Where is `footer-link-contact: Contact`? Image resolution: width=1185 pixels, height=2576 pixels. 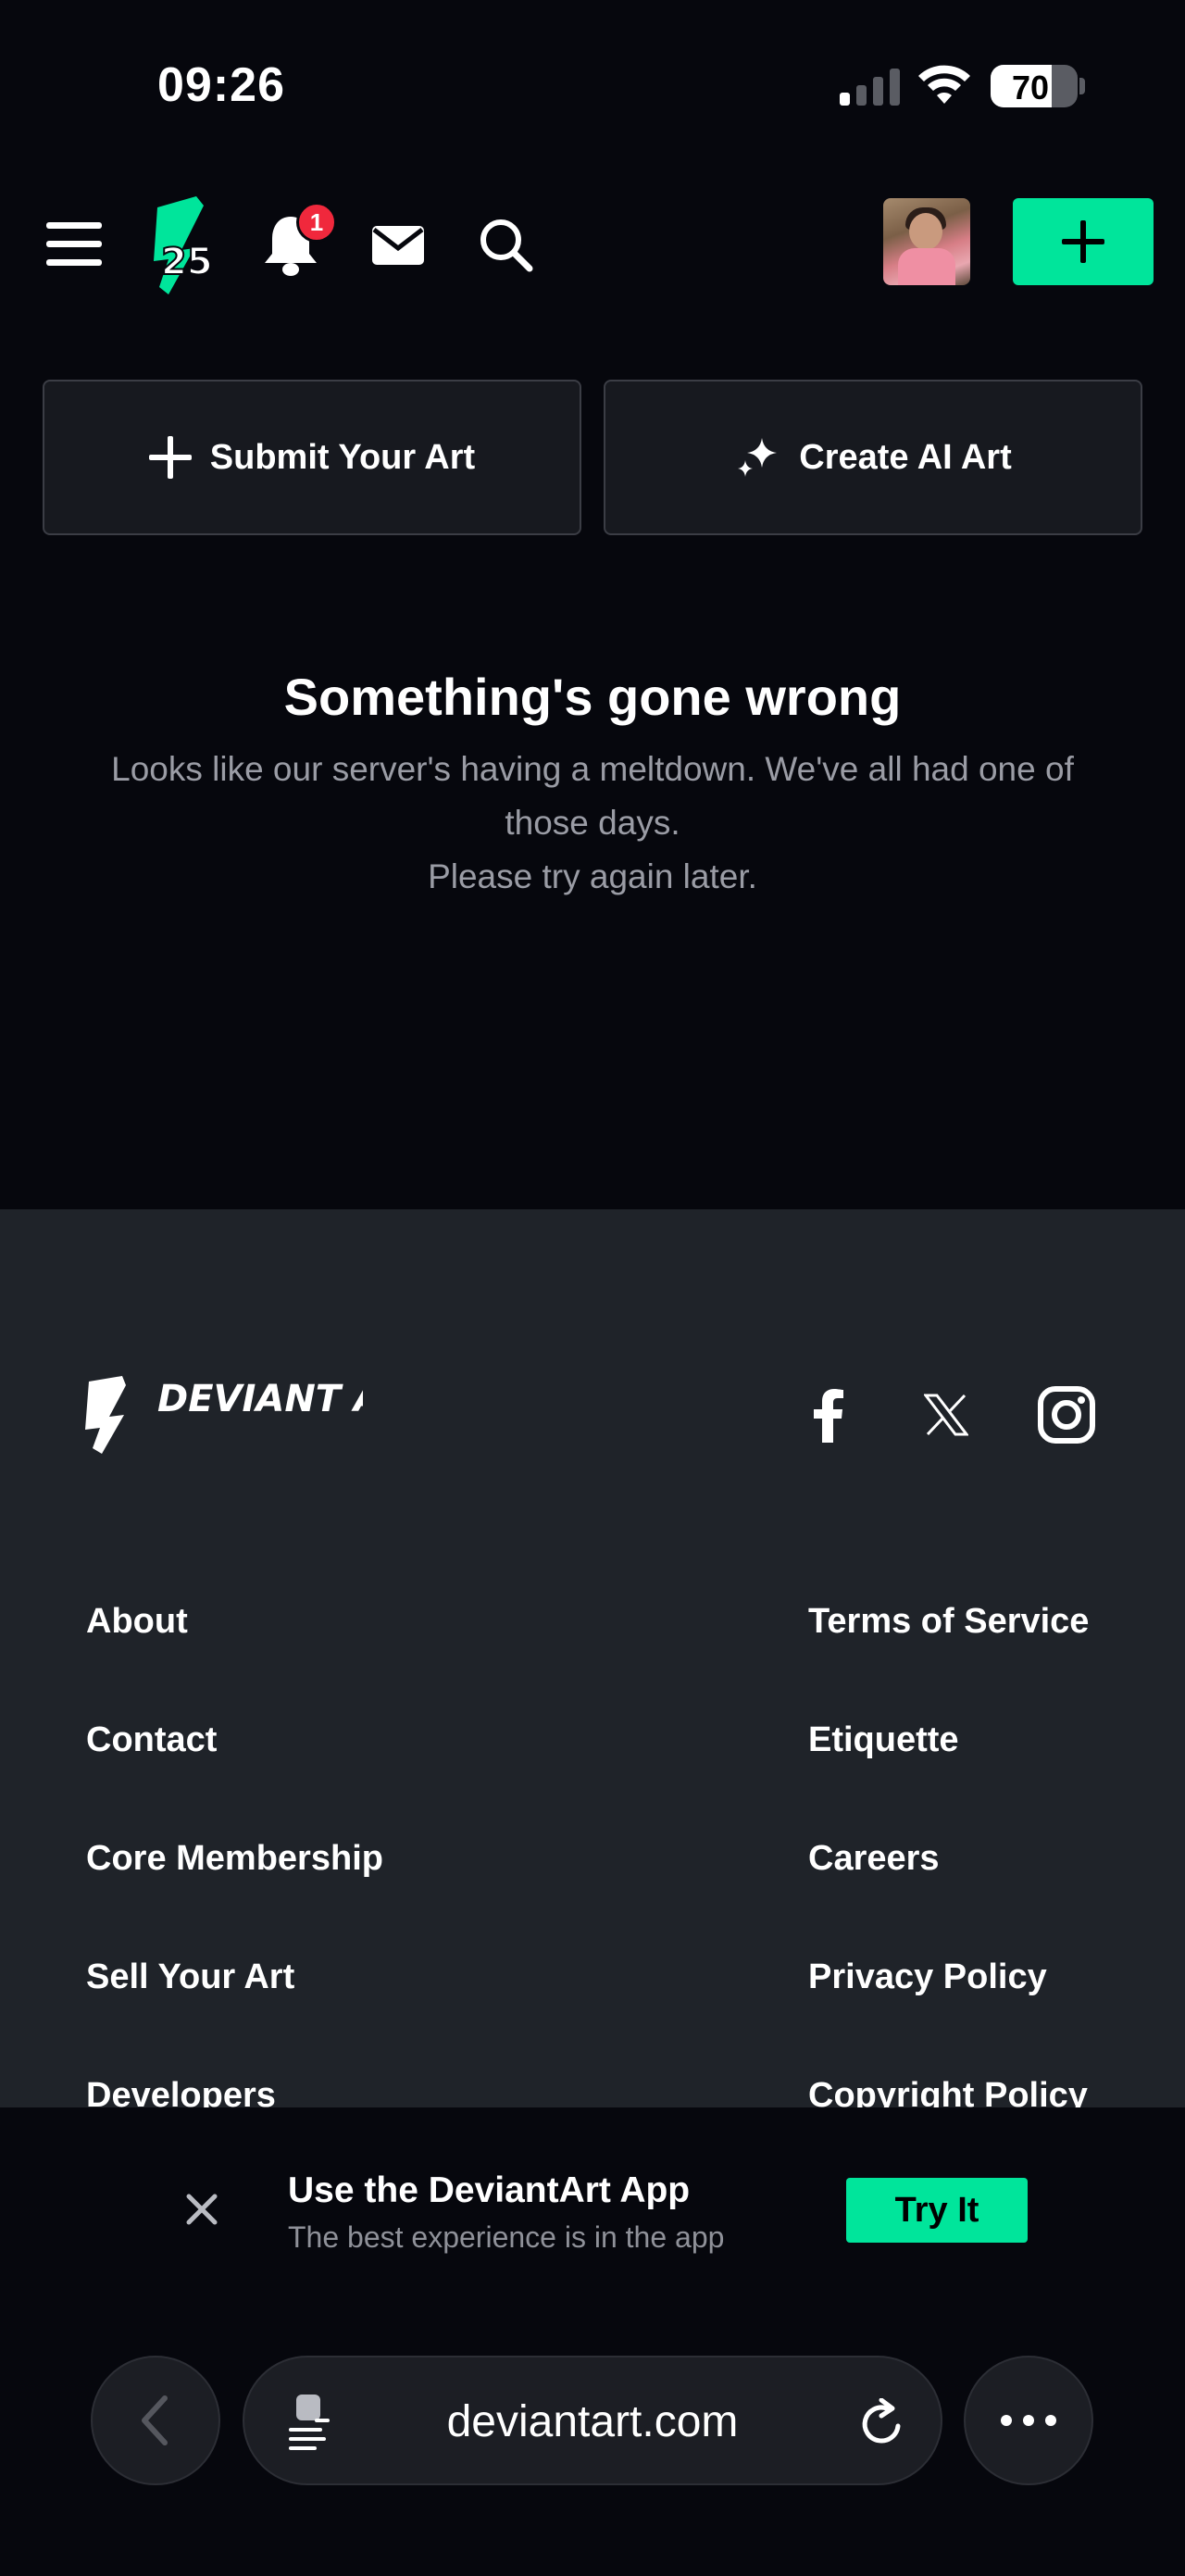 footer-link-contact: Contact is located at coordinates (151, 1740).